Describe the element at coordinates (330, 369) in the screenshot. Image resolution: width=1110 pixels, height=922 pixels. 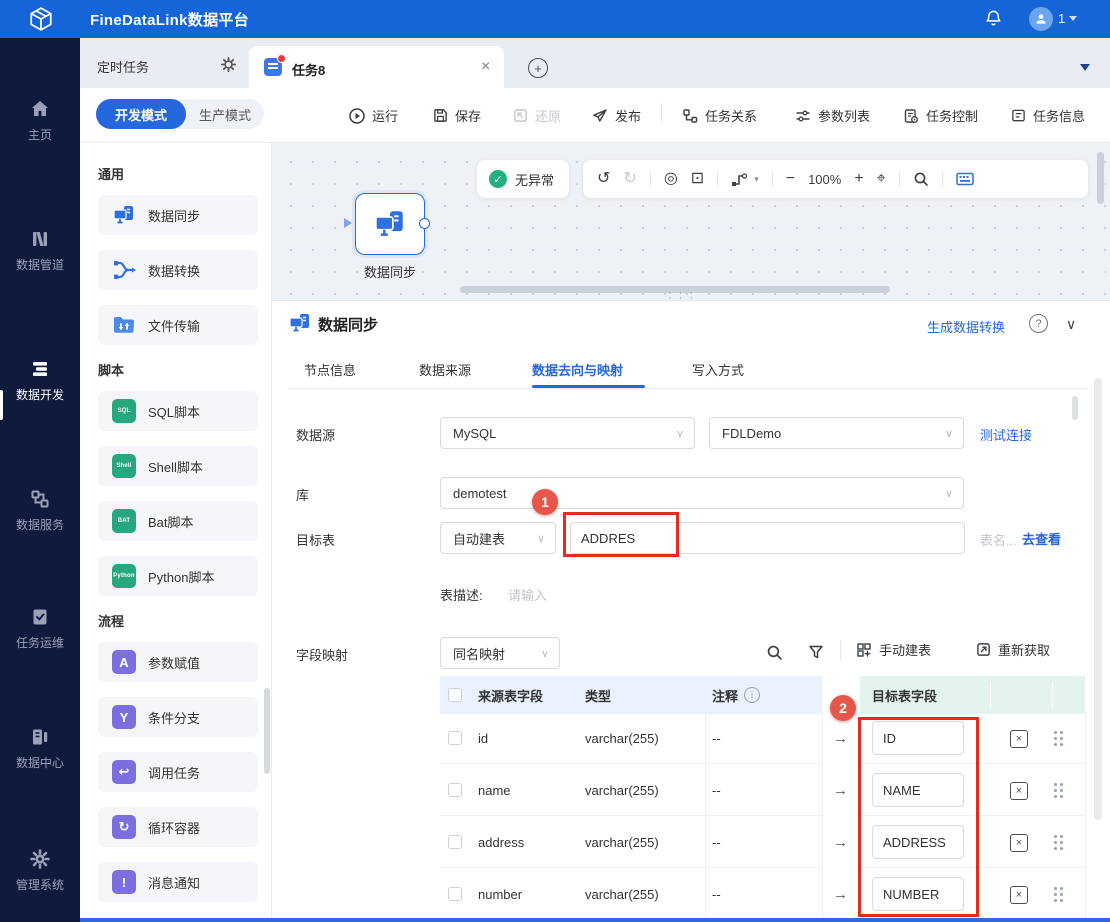
I see `tab-node-info: 节点信息` at that location.